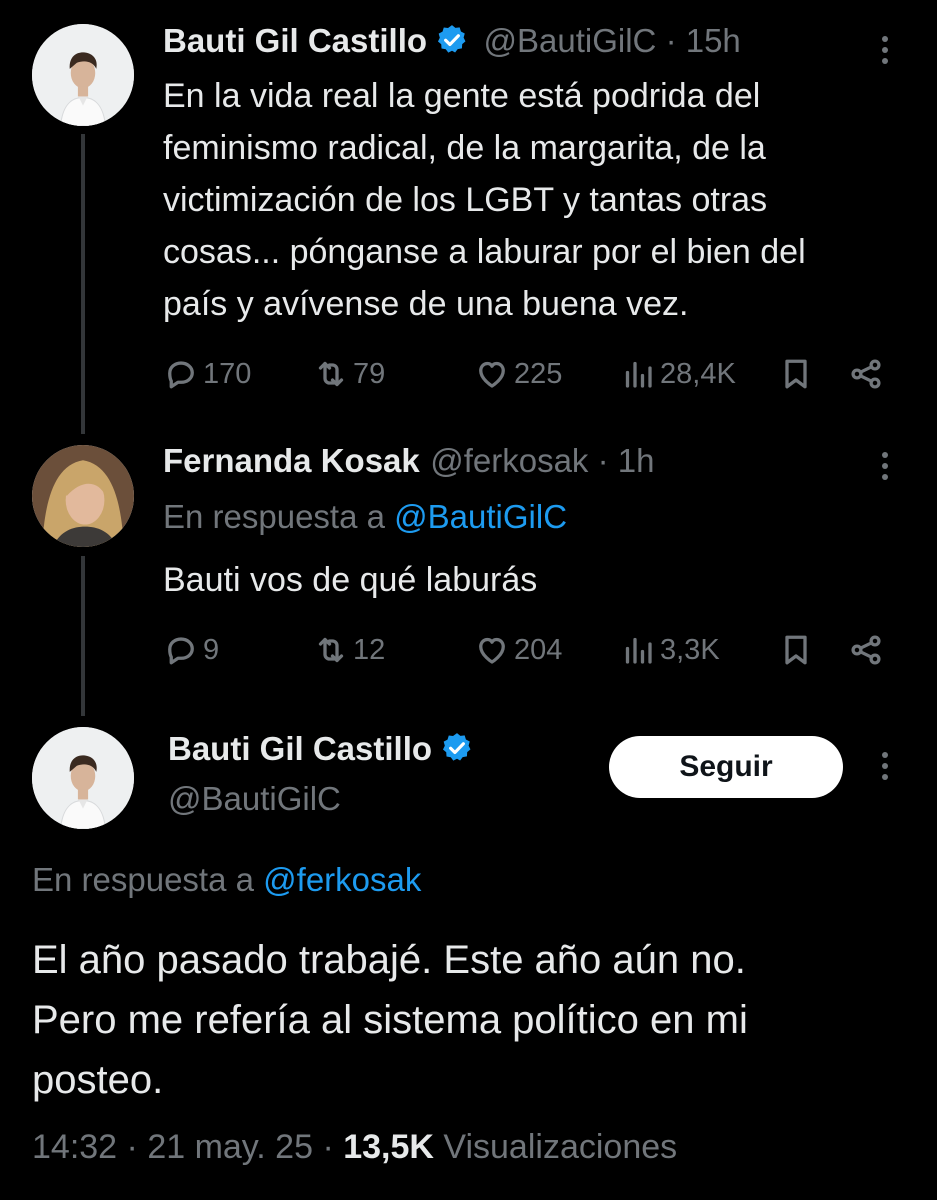 This screenshot has width=937, height=1200. Describe the element at coordinates (74, 1147) in the screenshot. I see `post-time: 14:32` at that location.